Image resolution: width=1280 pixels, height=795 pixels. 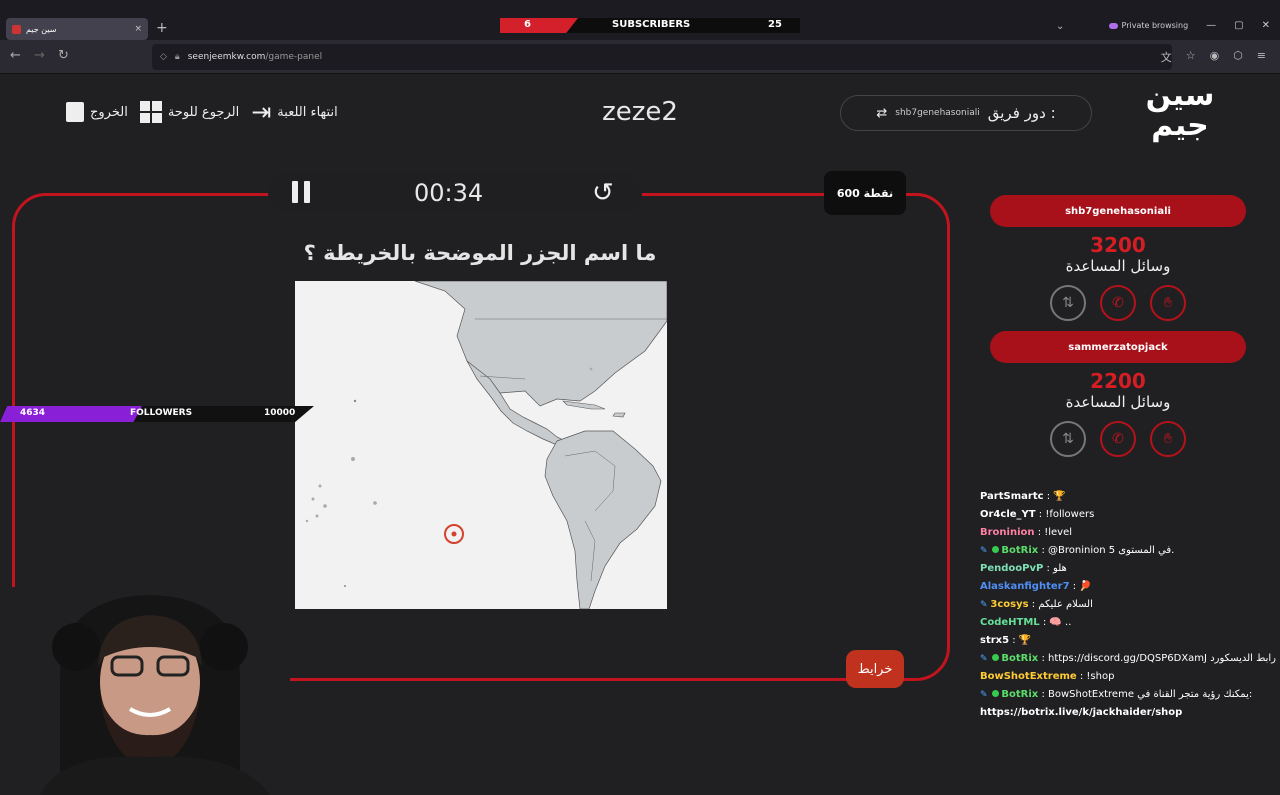 I want to click on reload-button: ↻, so click(x=63, y=55).